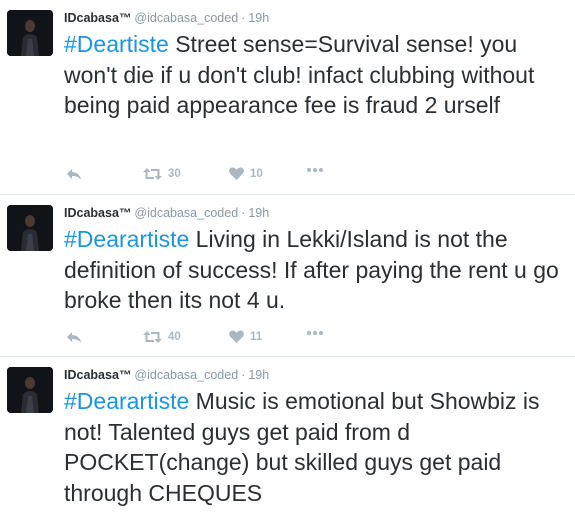  I want to click on retweet-button: 30, so click(162, 174).